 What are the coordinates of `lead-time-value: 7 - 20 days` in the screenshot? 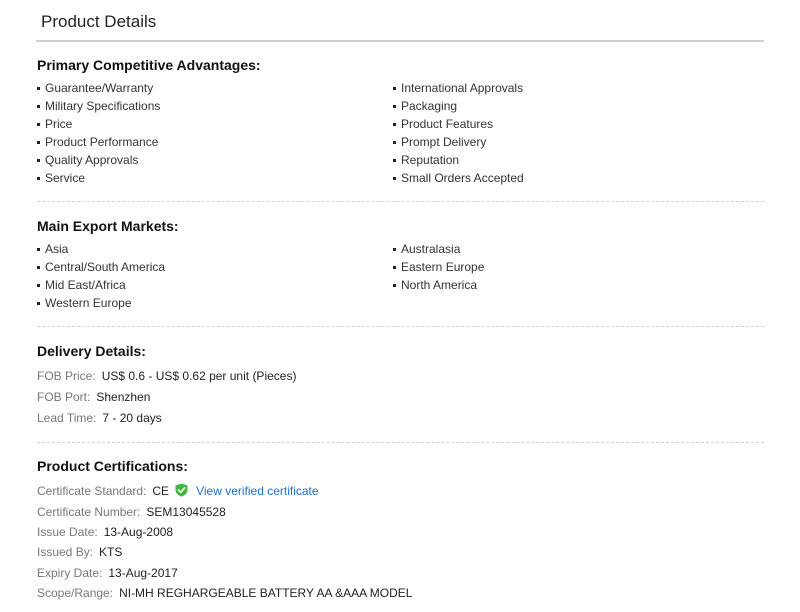 It's located at (132, 418).